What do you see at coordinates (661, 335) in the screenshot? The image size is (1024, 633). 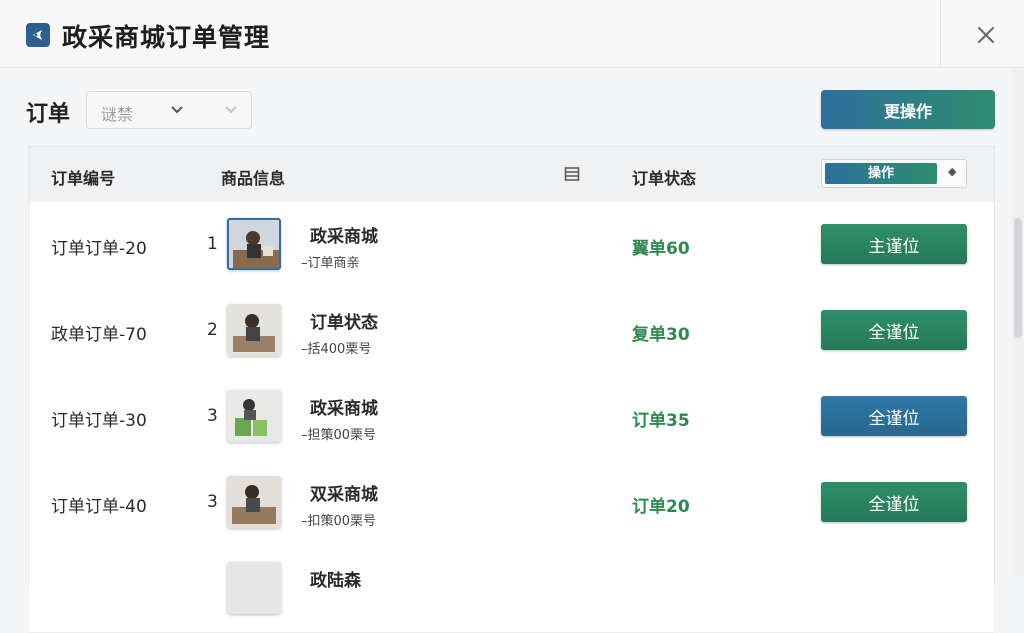 I see `order-status: 复单30` at bounding box center [661, 335].